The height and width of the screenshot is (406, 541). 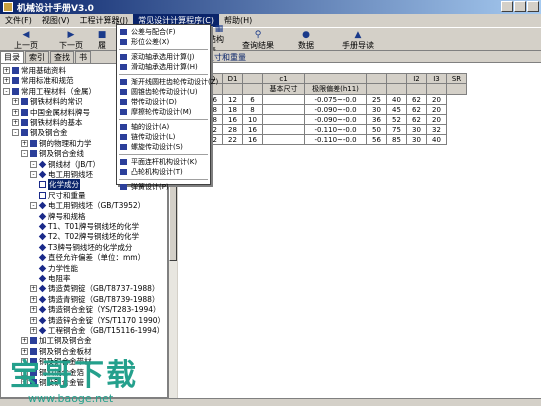 I want to click on menu-4: 帮助(H), so click(x=238, y=20).